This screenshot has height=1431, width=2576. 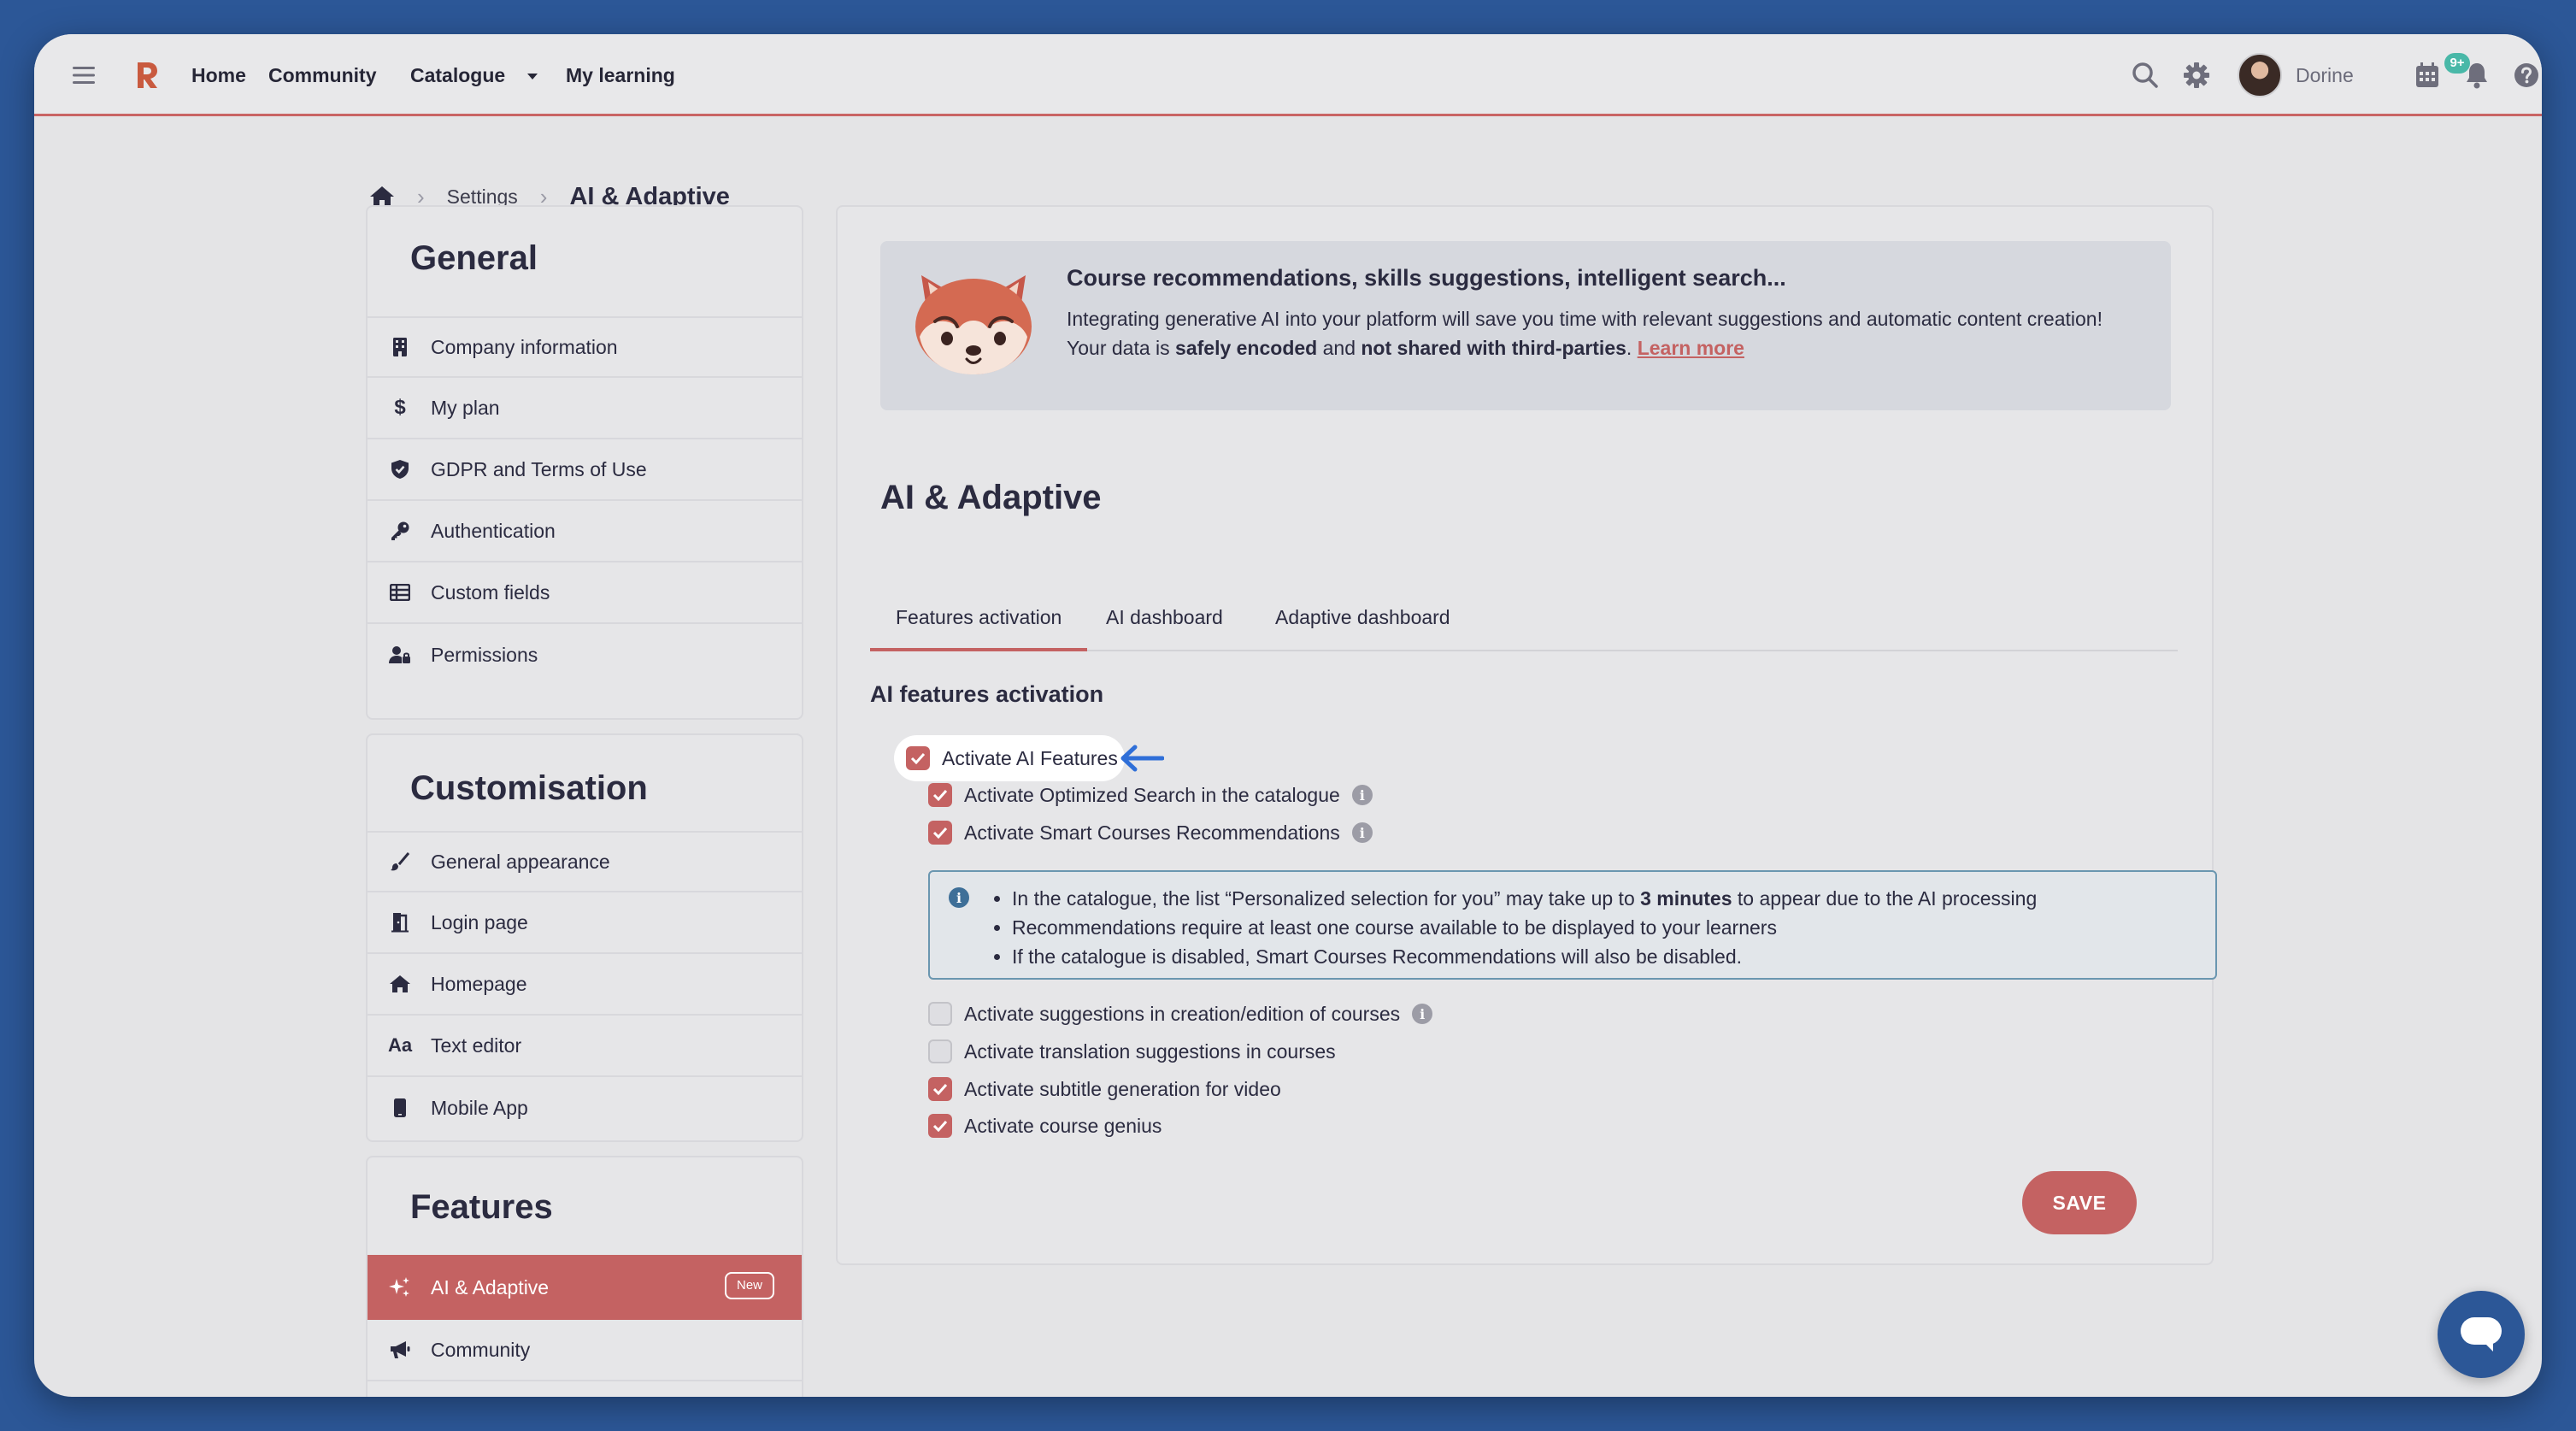 I want to click on tab-ai-dashboard: AI dashboard, so click(x=1164, y=617).